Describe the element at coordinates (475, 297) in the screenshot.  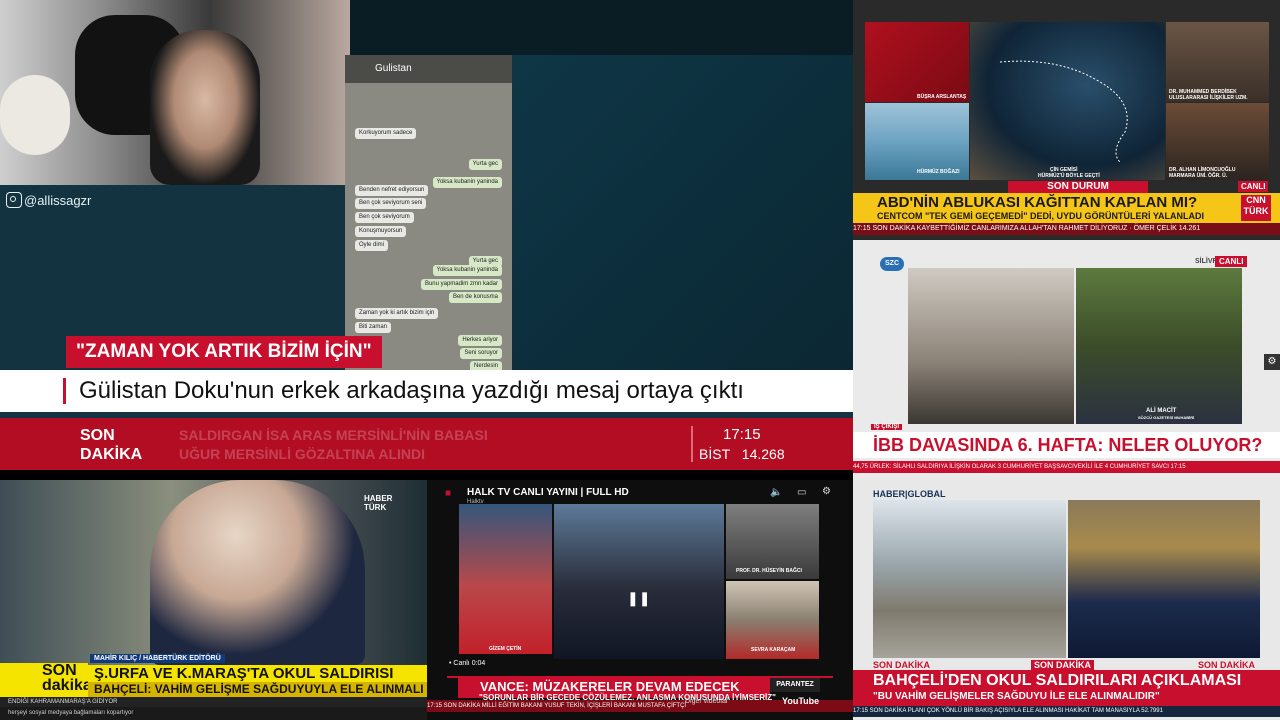
I see `chat-bubble: Ben de konusma` at that location.